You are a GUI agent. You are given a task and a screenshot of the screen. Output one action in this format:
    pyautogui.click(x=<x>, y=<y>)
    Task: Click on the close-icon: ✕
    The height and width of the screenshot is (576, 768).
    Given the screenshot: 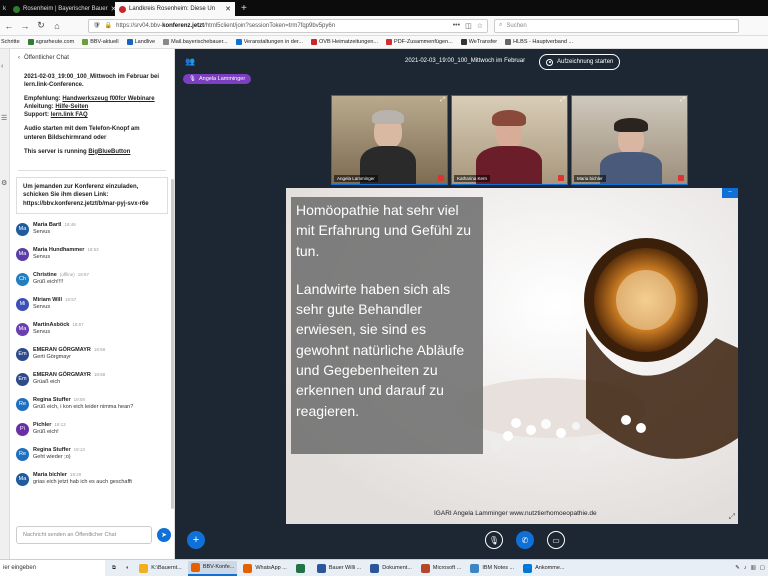 What is the action you would take?
    pyautogui.click(x=228, y=9)
    